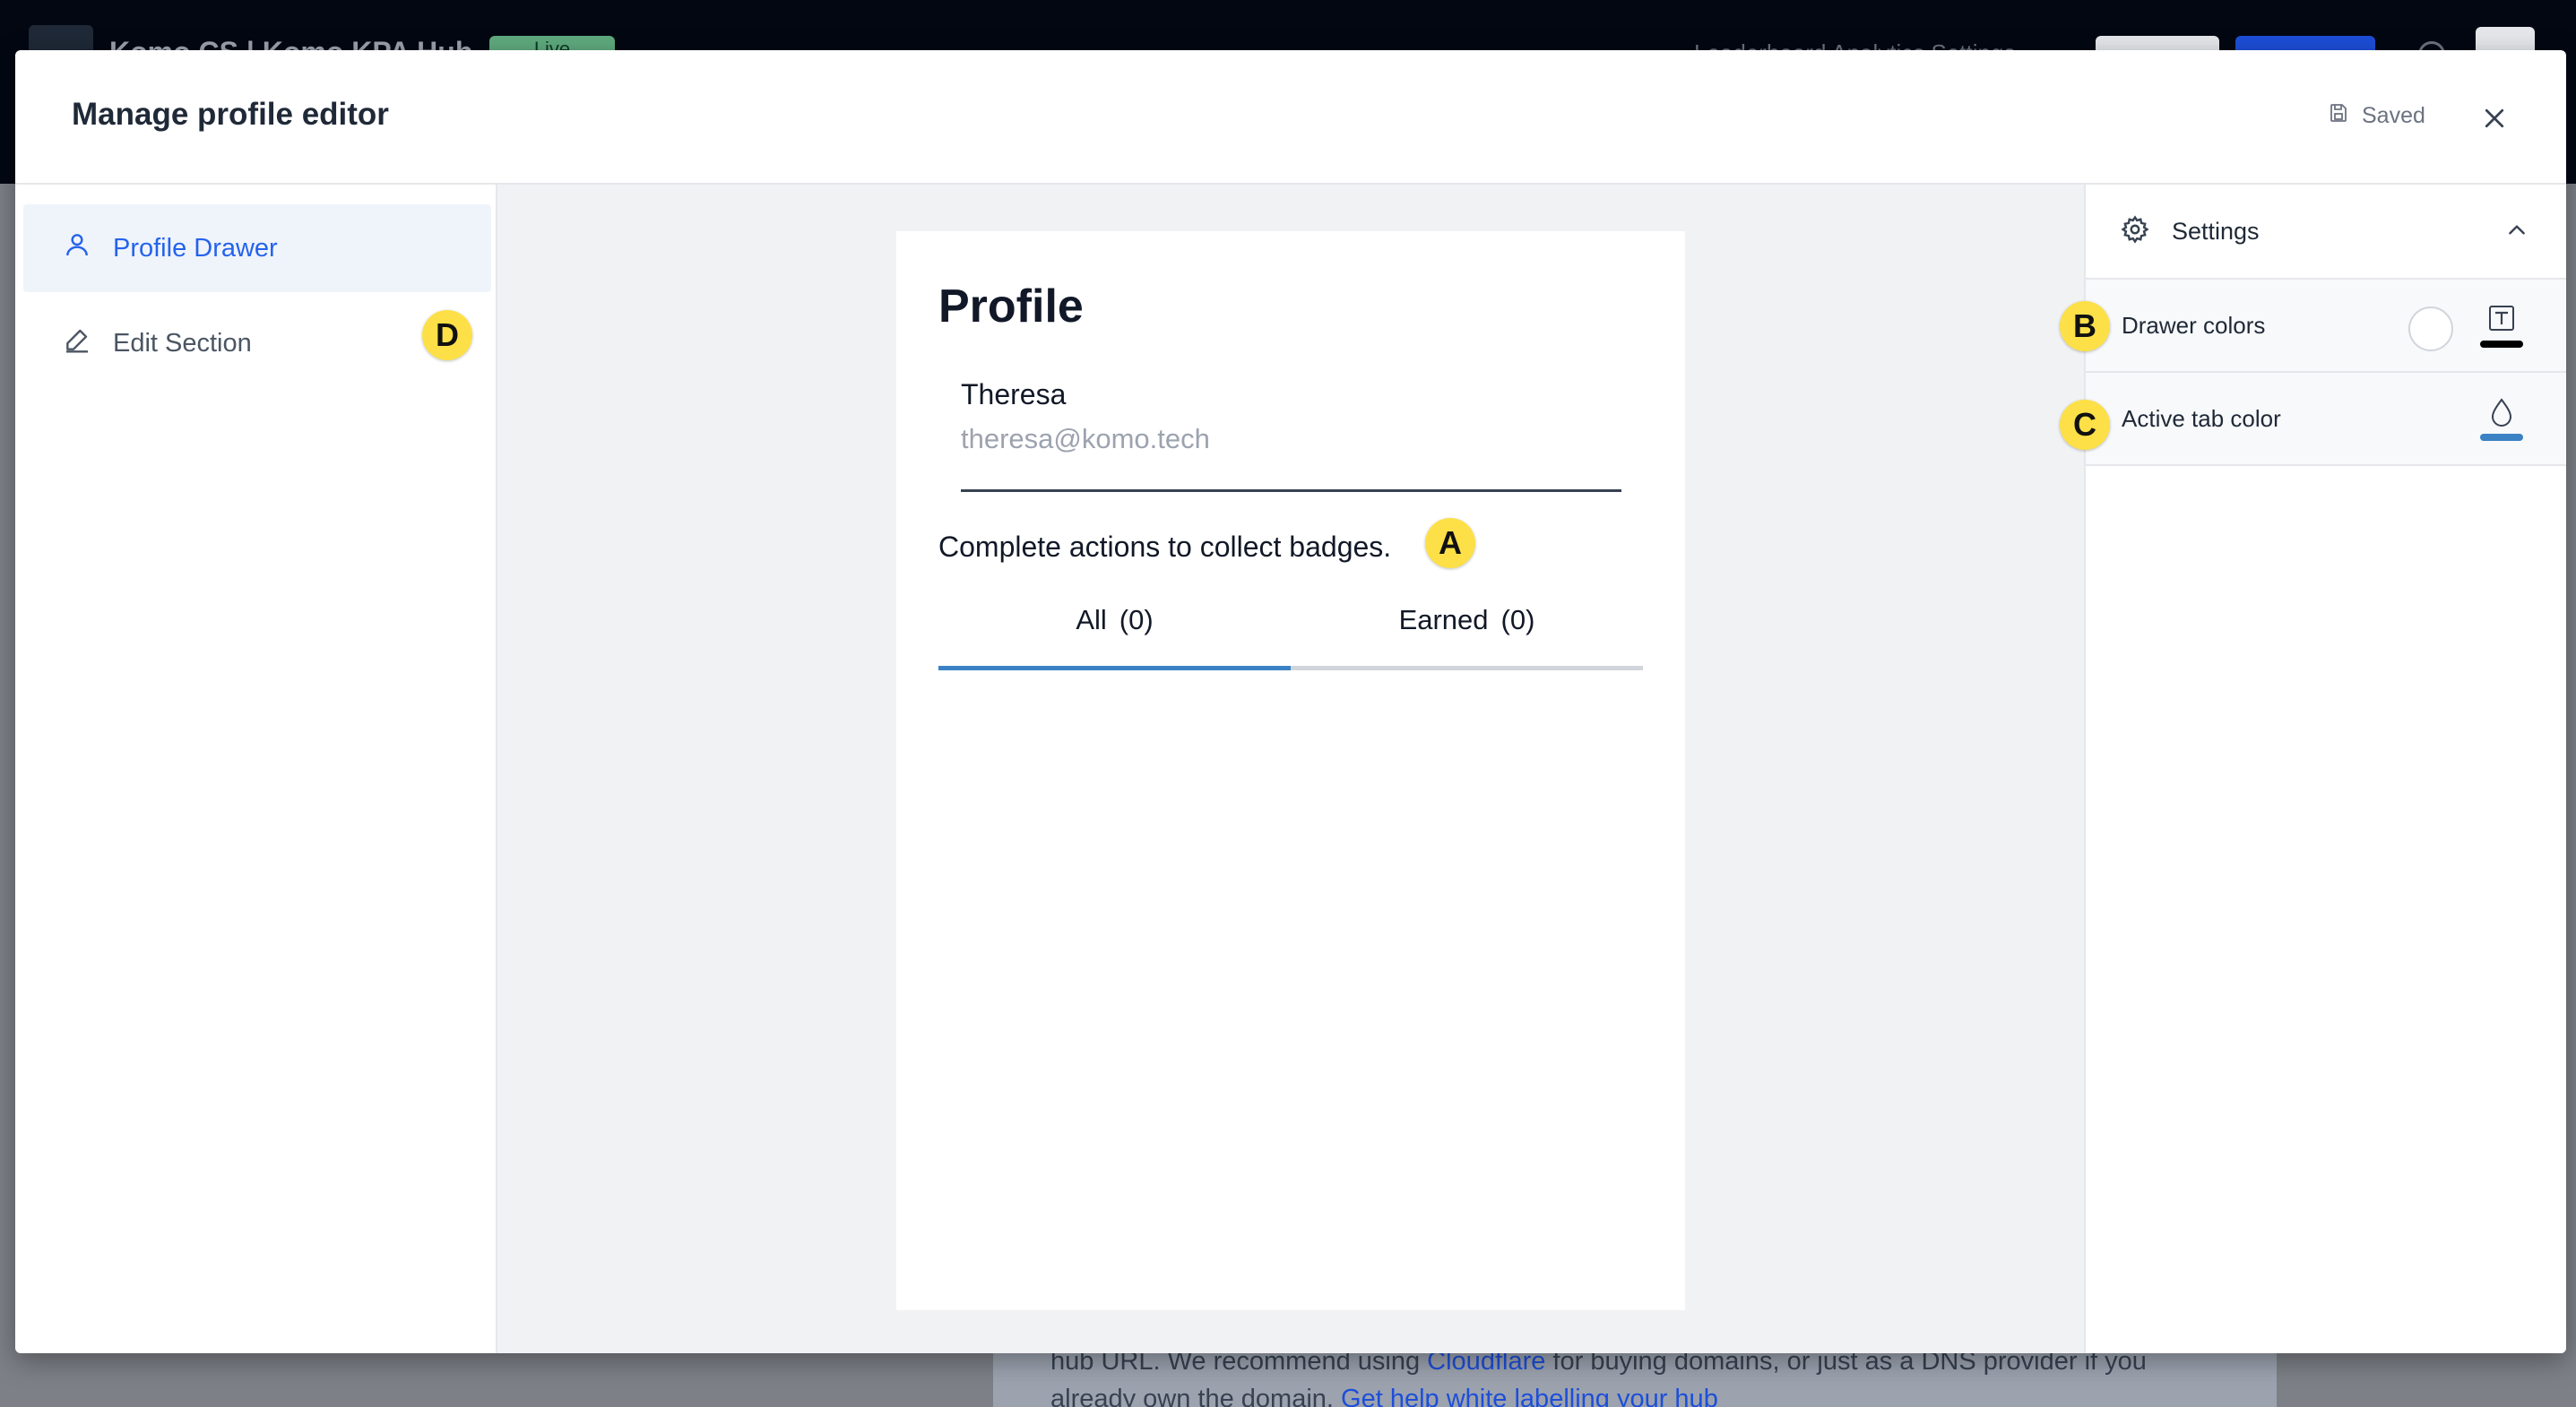  I want to click on annotation-marker-d: D, so click(447, 335).